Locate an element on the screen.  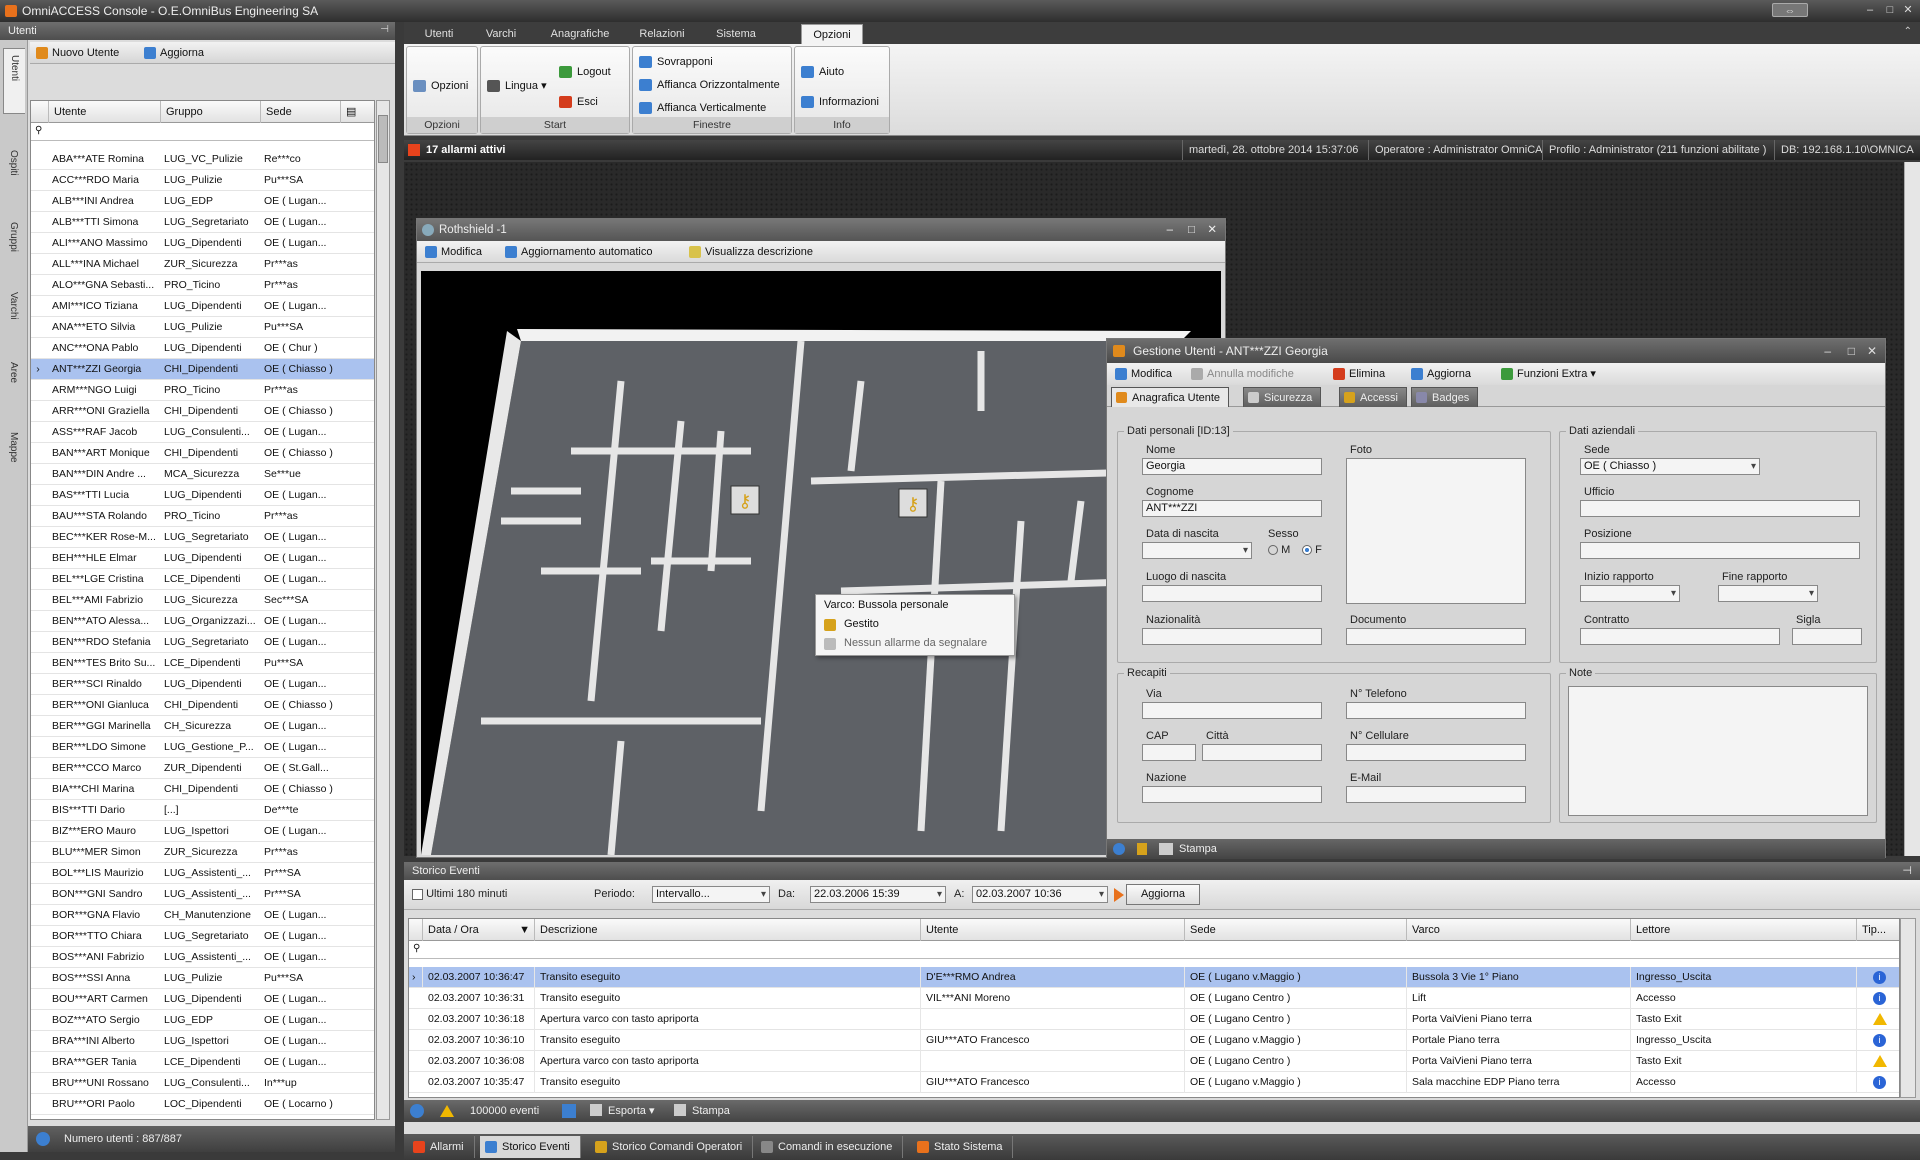
tab-storico-eventi: Storico Eventi is located at coordinates (530, 1147).